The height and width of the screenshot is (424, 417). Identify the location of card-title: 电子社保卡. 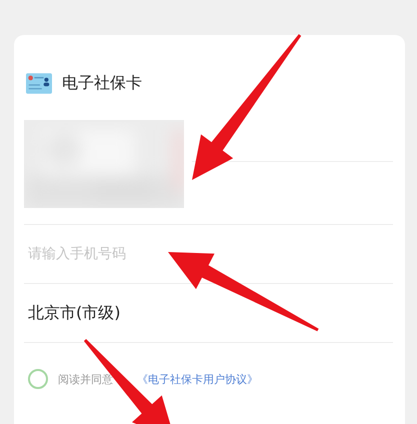
(102, 83).